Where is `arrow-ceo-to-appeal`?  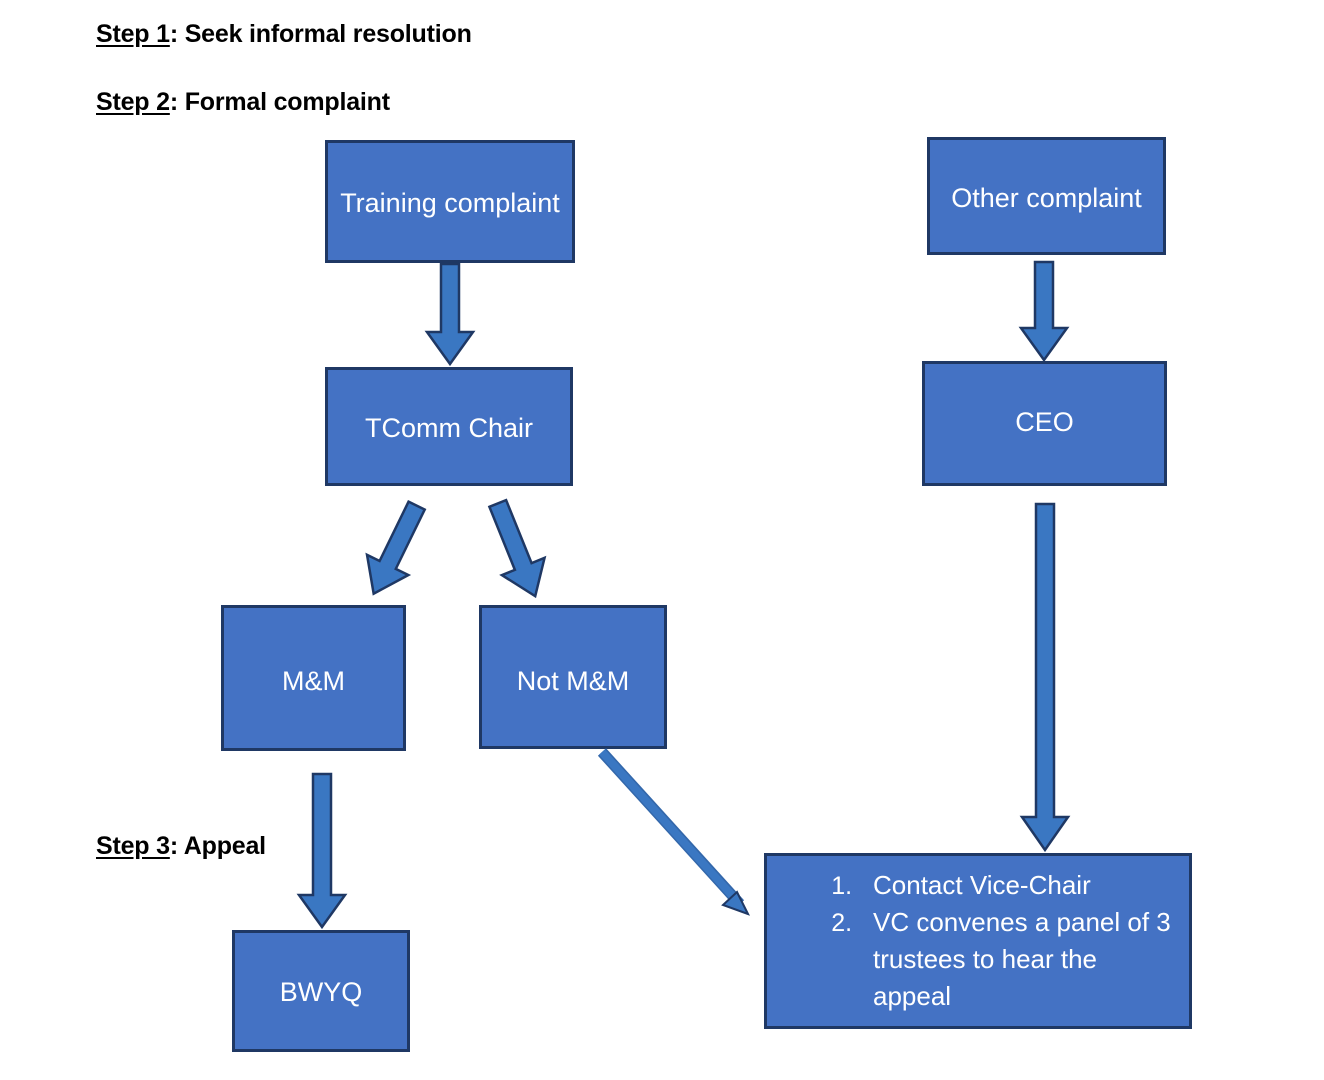
arrow-ceo-to-appeal is located at coordinates (1045, 677).